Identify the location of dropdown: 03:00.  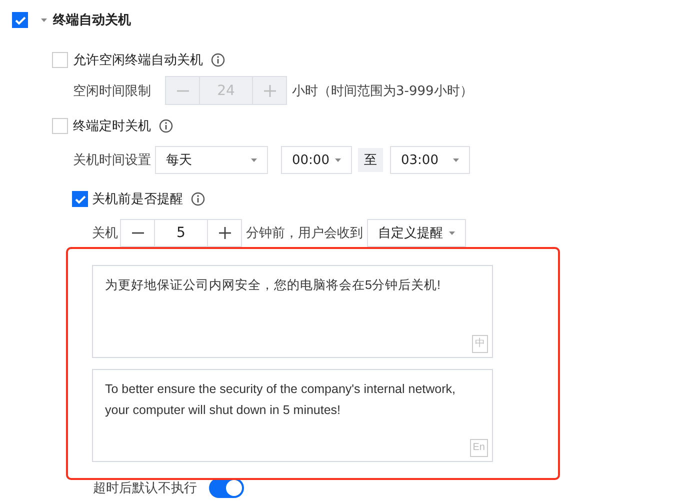
(430, 160).